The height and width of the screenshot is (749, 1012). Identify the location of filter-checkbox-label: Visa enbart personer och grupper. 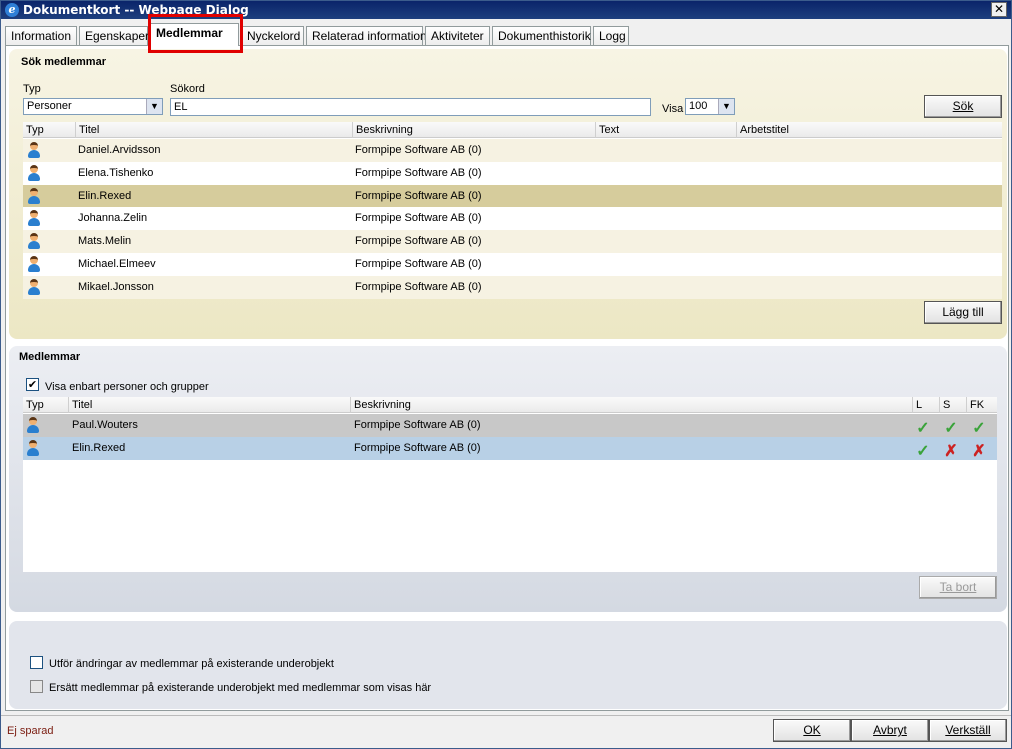
(127, 387).